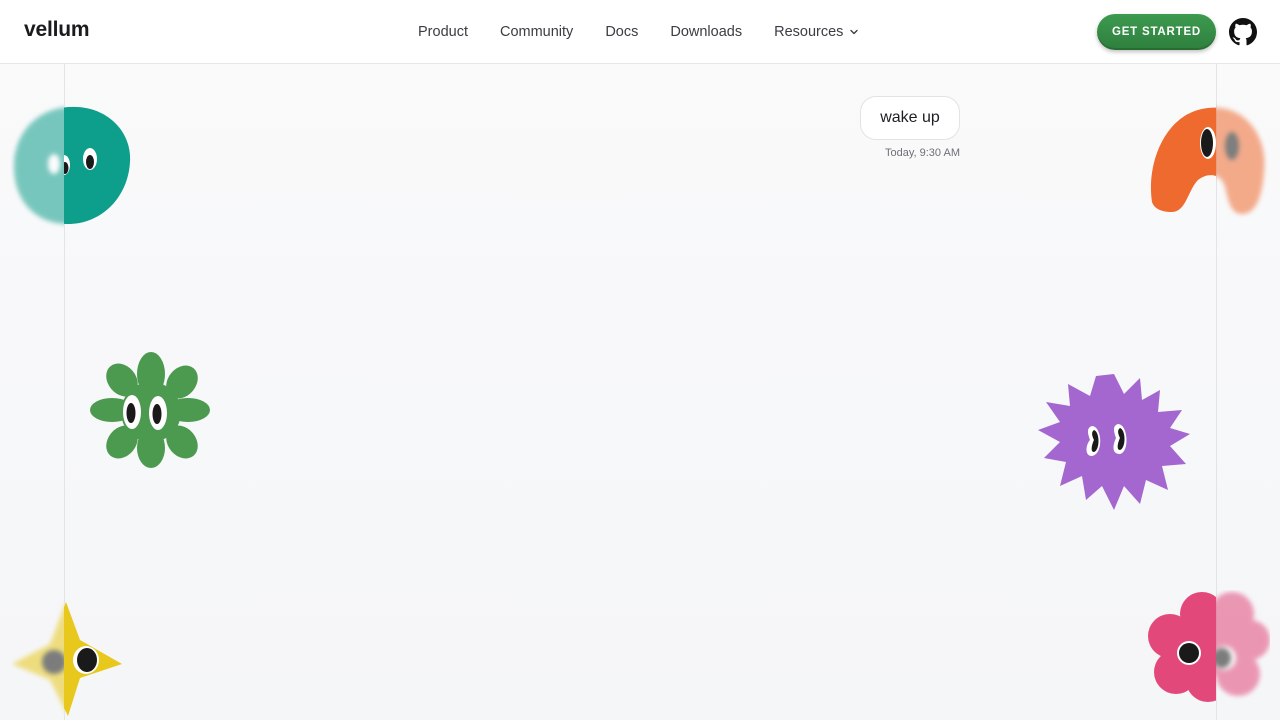 The height and width of the screenshot is (720, 1280). Describe the element at coordinates (854, 32) in the screenshot. I see `chevron-down-icon` at that location.